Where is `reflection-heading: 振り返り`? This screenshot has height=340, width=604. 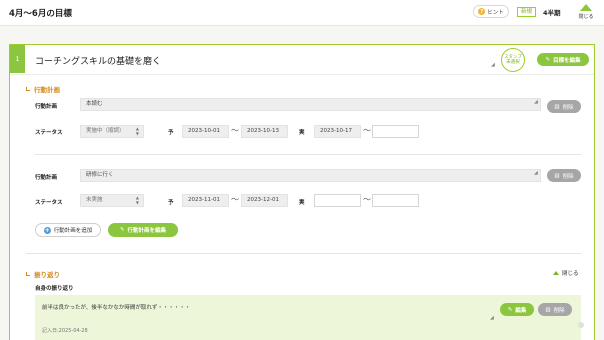 reflection-heading: 振り返り is located at coordinates (43, 274).